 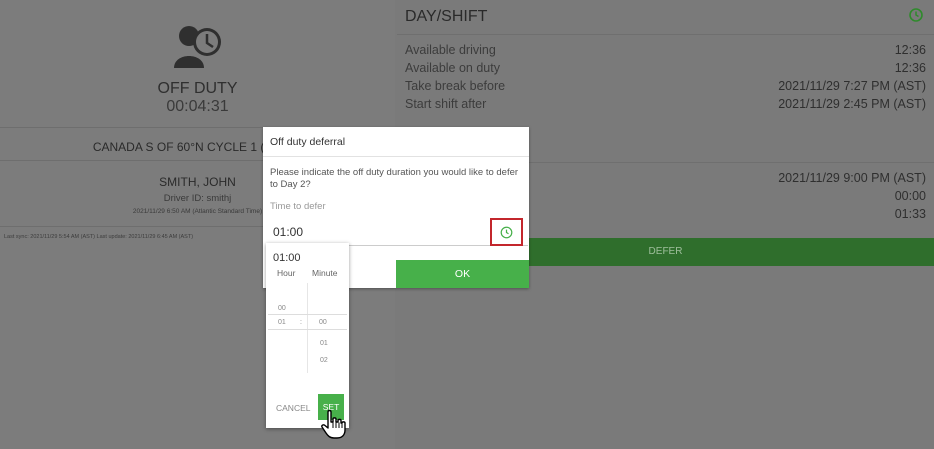 What do you see at coordinates (298, 206) in the screenshot?
I see `time-to-defer-label: Time to defer` at bounding box center [298, 206].